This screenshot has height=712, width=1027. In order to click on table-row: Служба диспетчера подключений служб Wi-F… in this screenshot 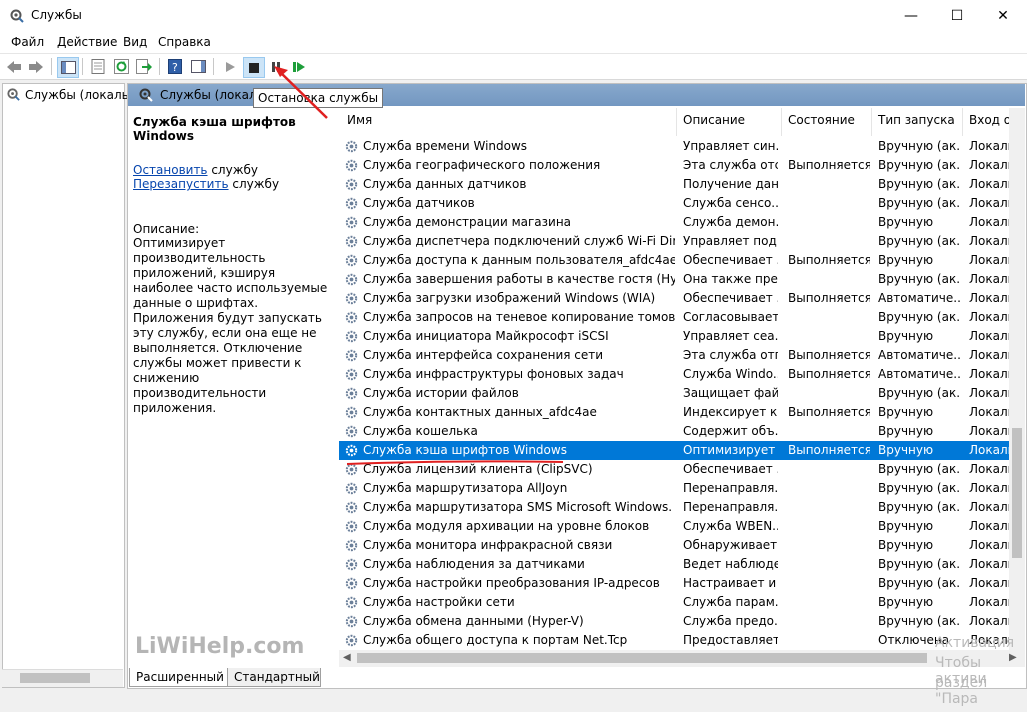, I will do `click(682, 241)`.